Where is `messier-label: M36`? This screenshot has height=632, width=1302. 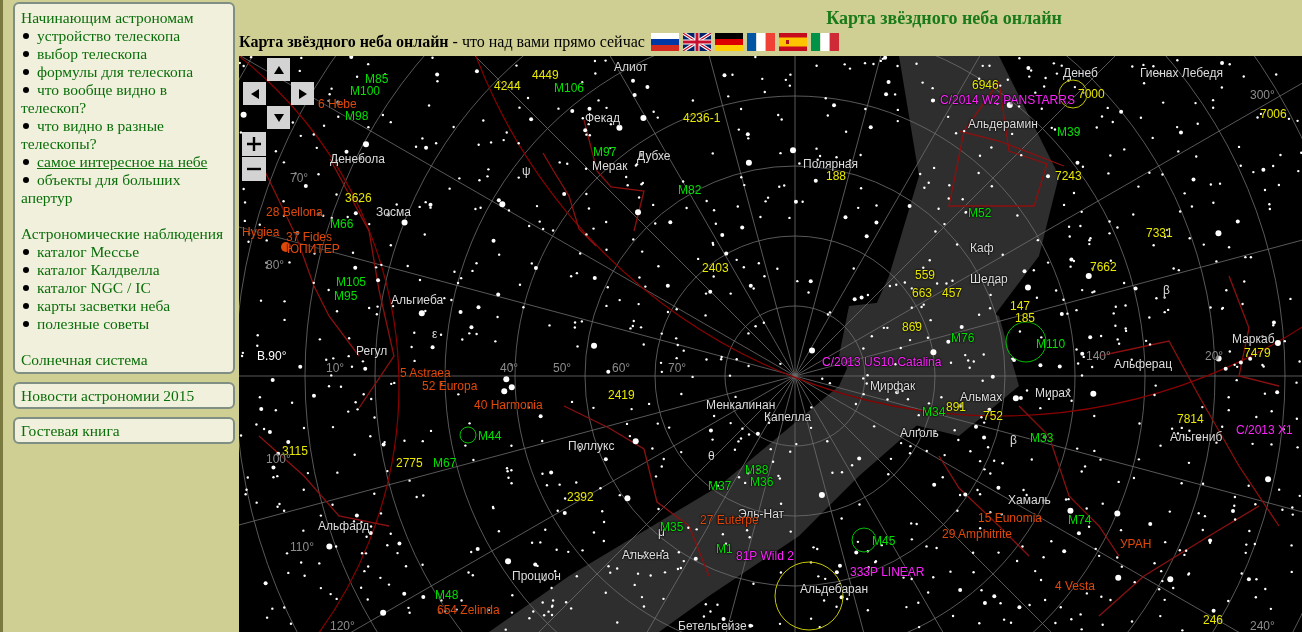
messier-label: M36 is located at coordinates (762, 482).